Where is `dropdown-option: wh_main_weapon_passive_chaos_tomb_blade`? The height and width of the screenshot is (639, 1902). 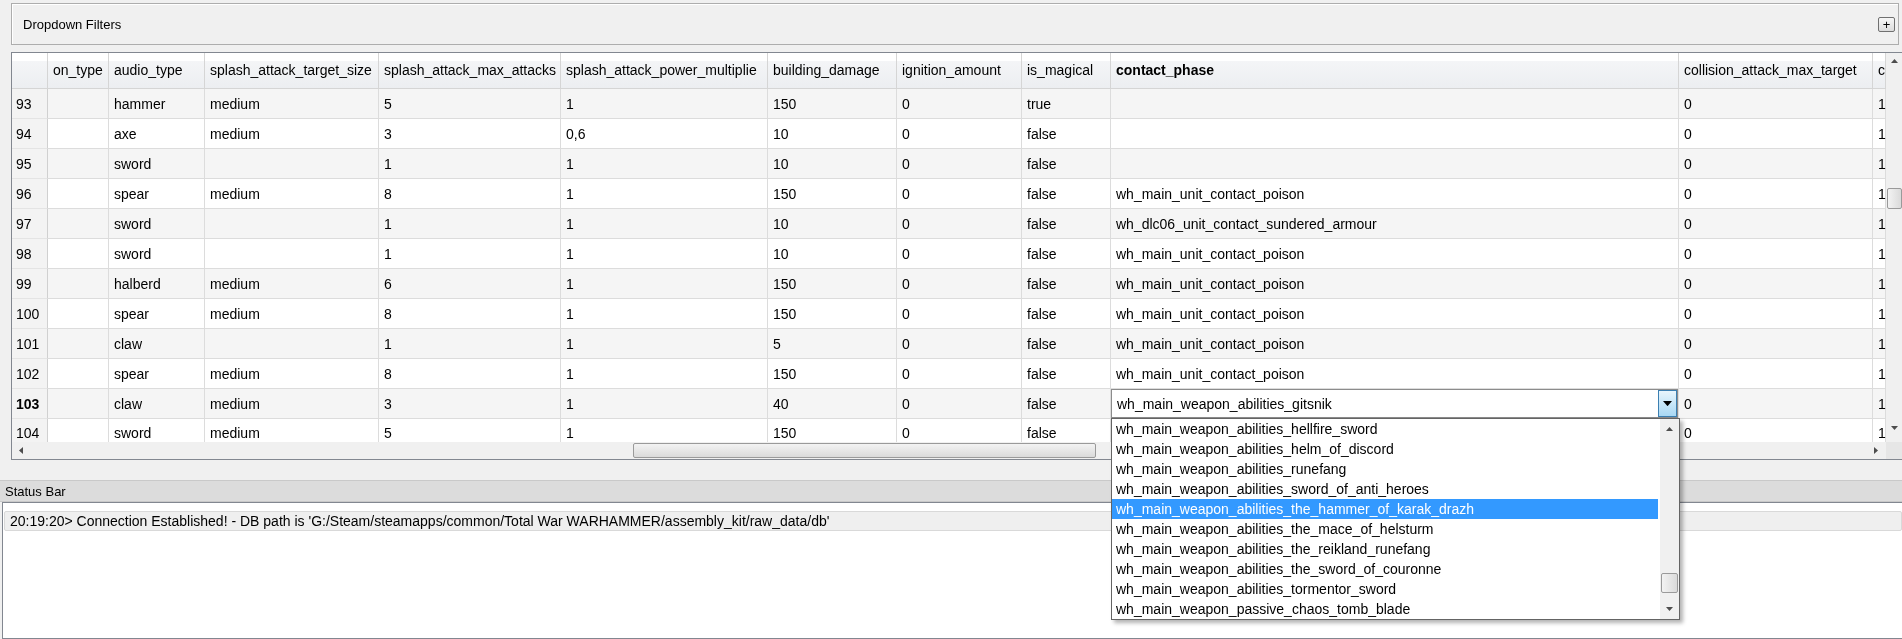 dropdown-option: wh_main_weapon_passive_chaos_tomb_blade is located at coordinates (1385, 609).